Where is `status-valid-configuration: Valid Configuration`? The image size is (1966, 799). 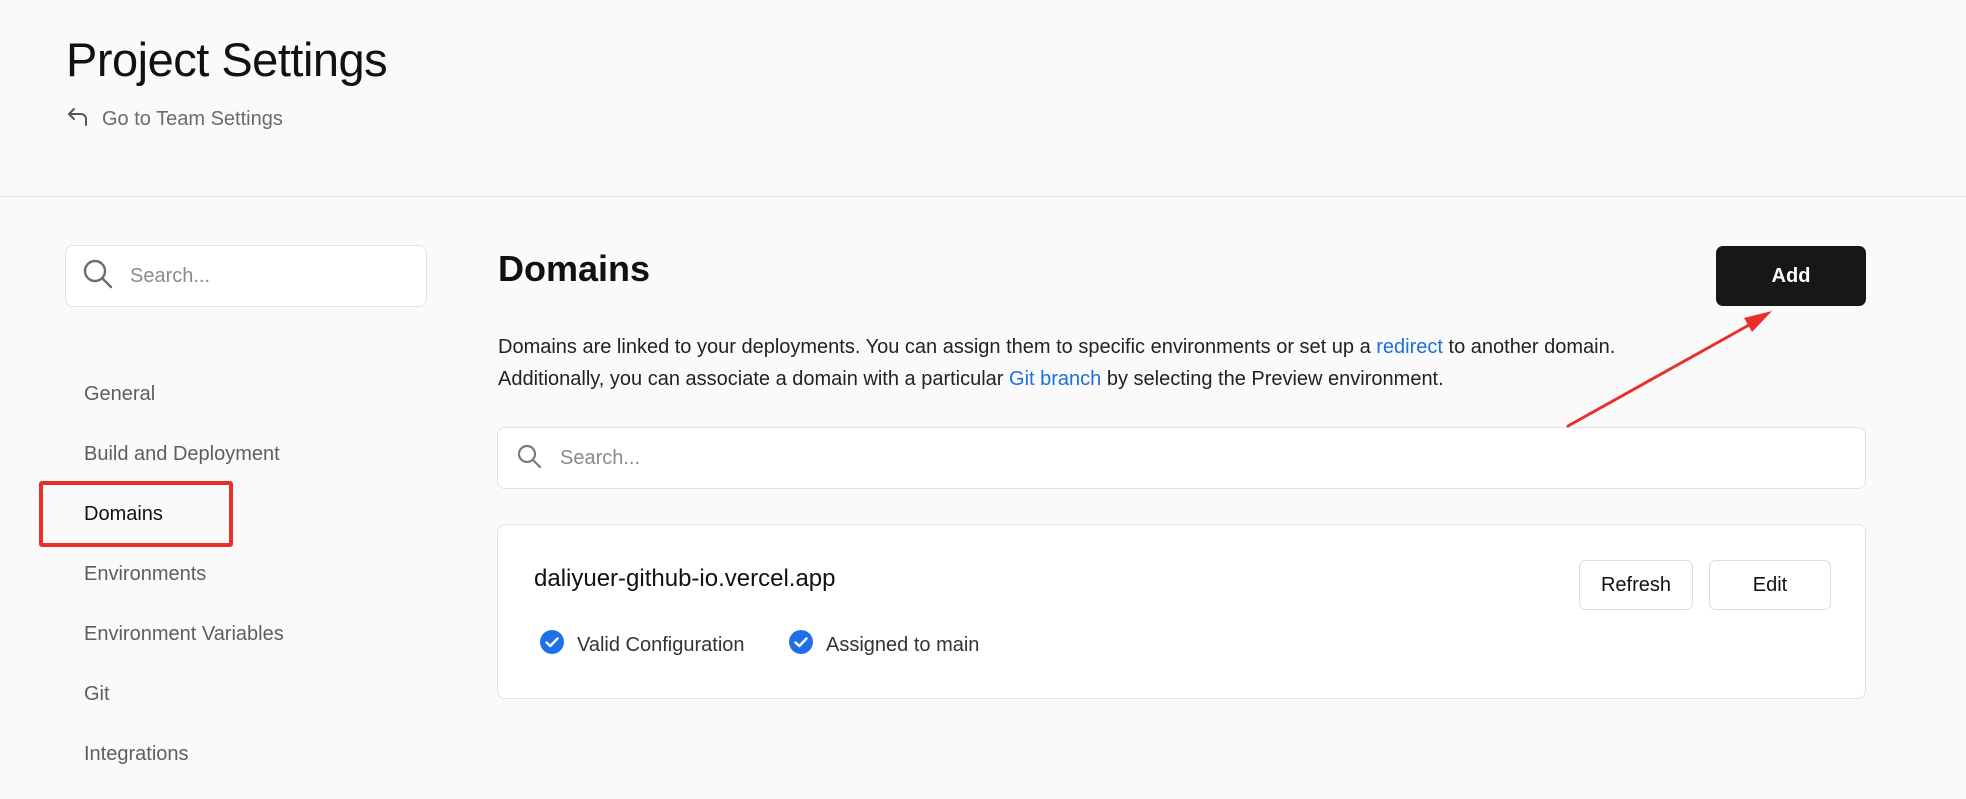 status-valid-configuration: Valid Configuration is located at coordinates (642, 645).